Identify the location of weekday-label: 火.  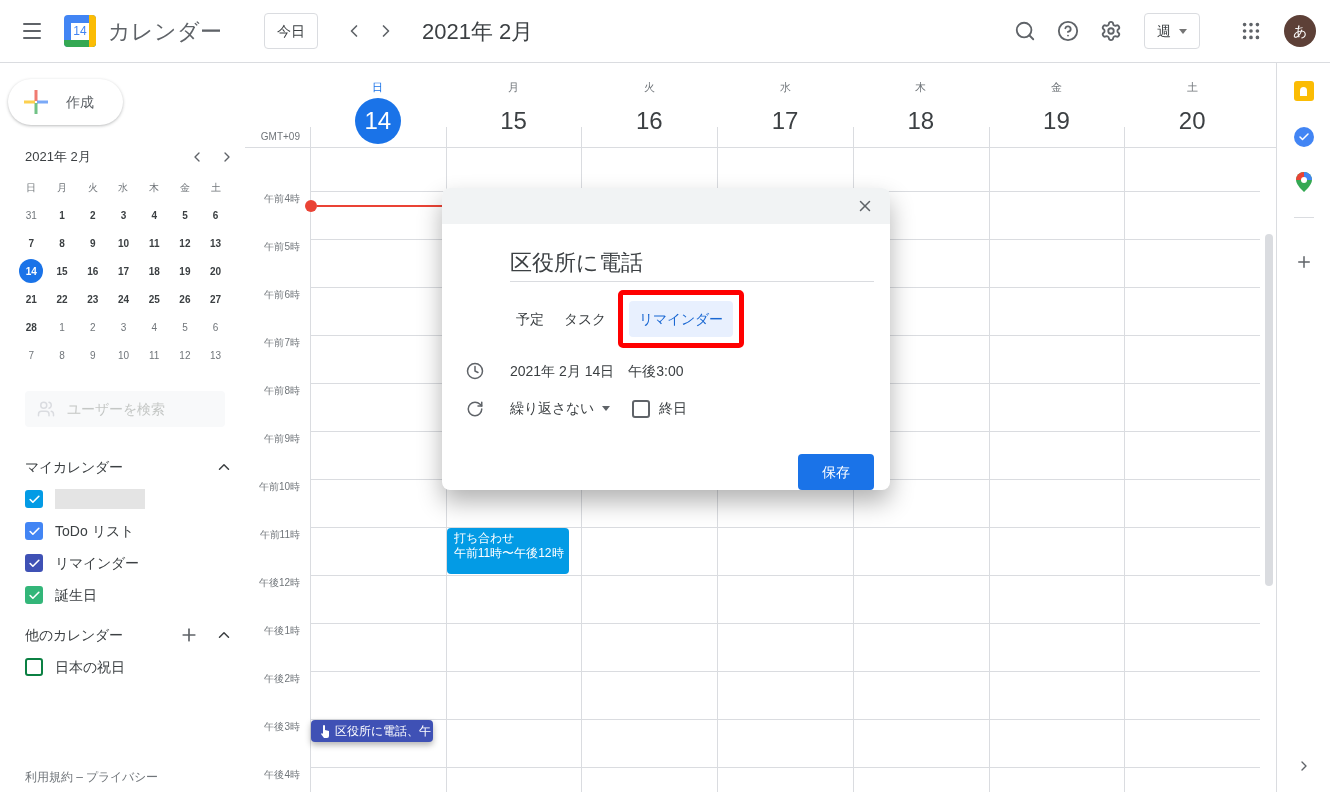
(649, 87).